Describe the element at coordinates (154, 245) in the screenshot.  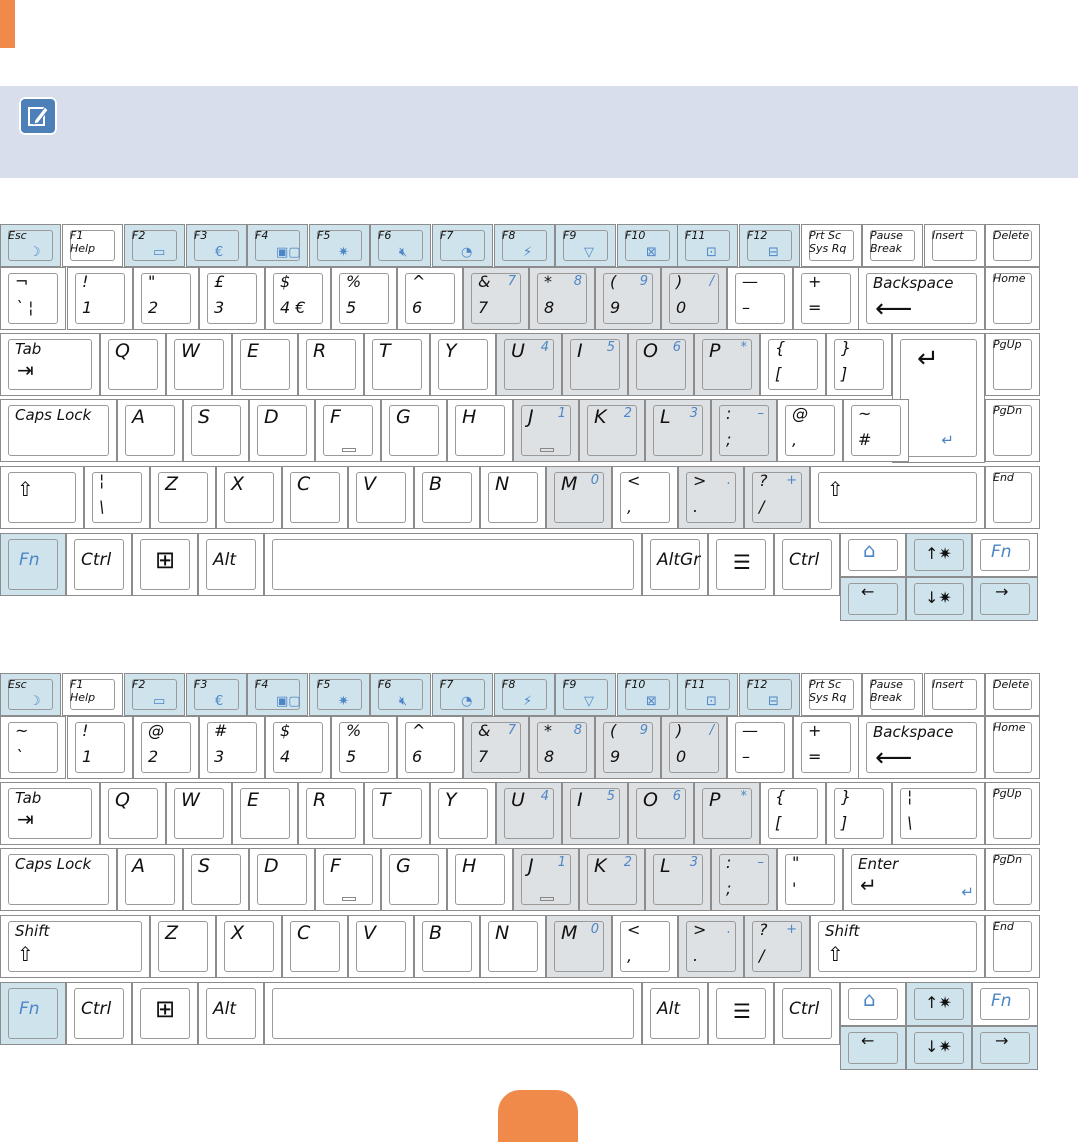
I see `fn-key-f2: F2 ▭` at that location.